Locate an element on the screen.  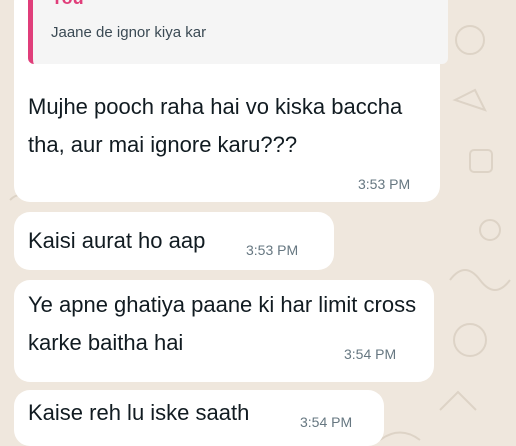
message-bubble: Kaisi aurat ho aap 3:53 PM is located at coordinates (174, 241).